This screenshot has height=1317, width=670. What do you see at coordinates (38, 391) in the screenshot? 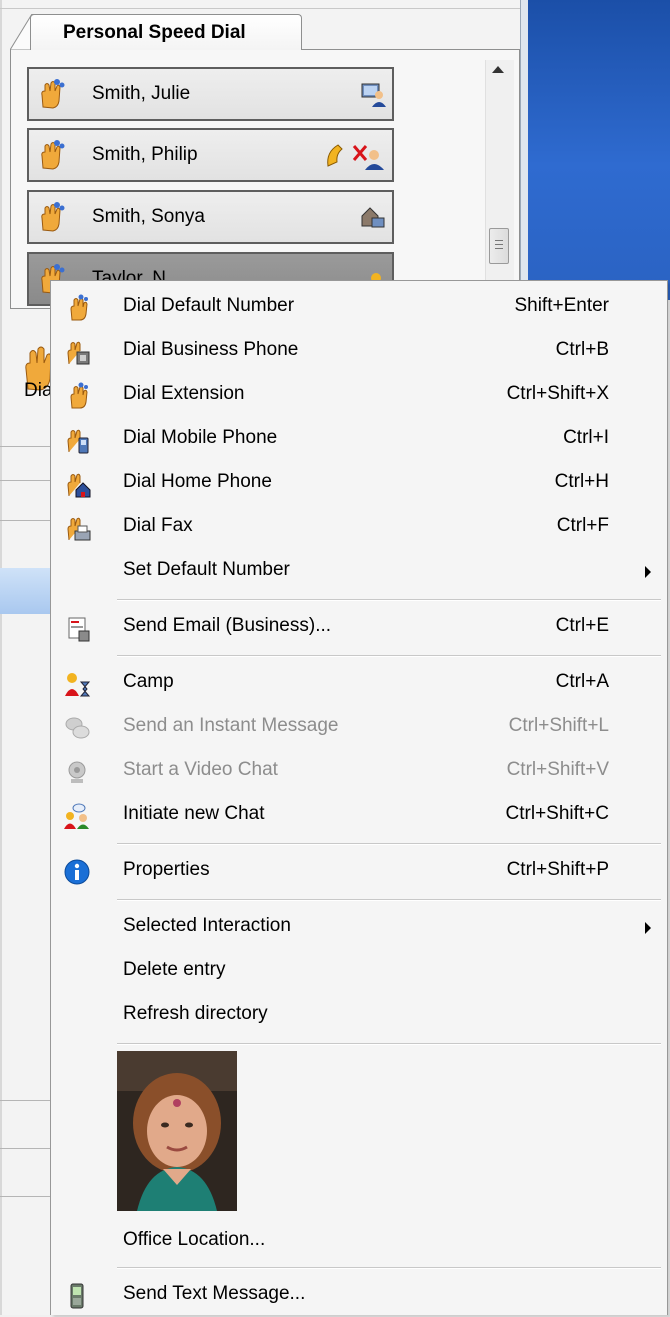
I see `dial-button-label: Dia` at bounding box center [38, 391].